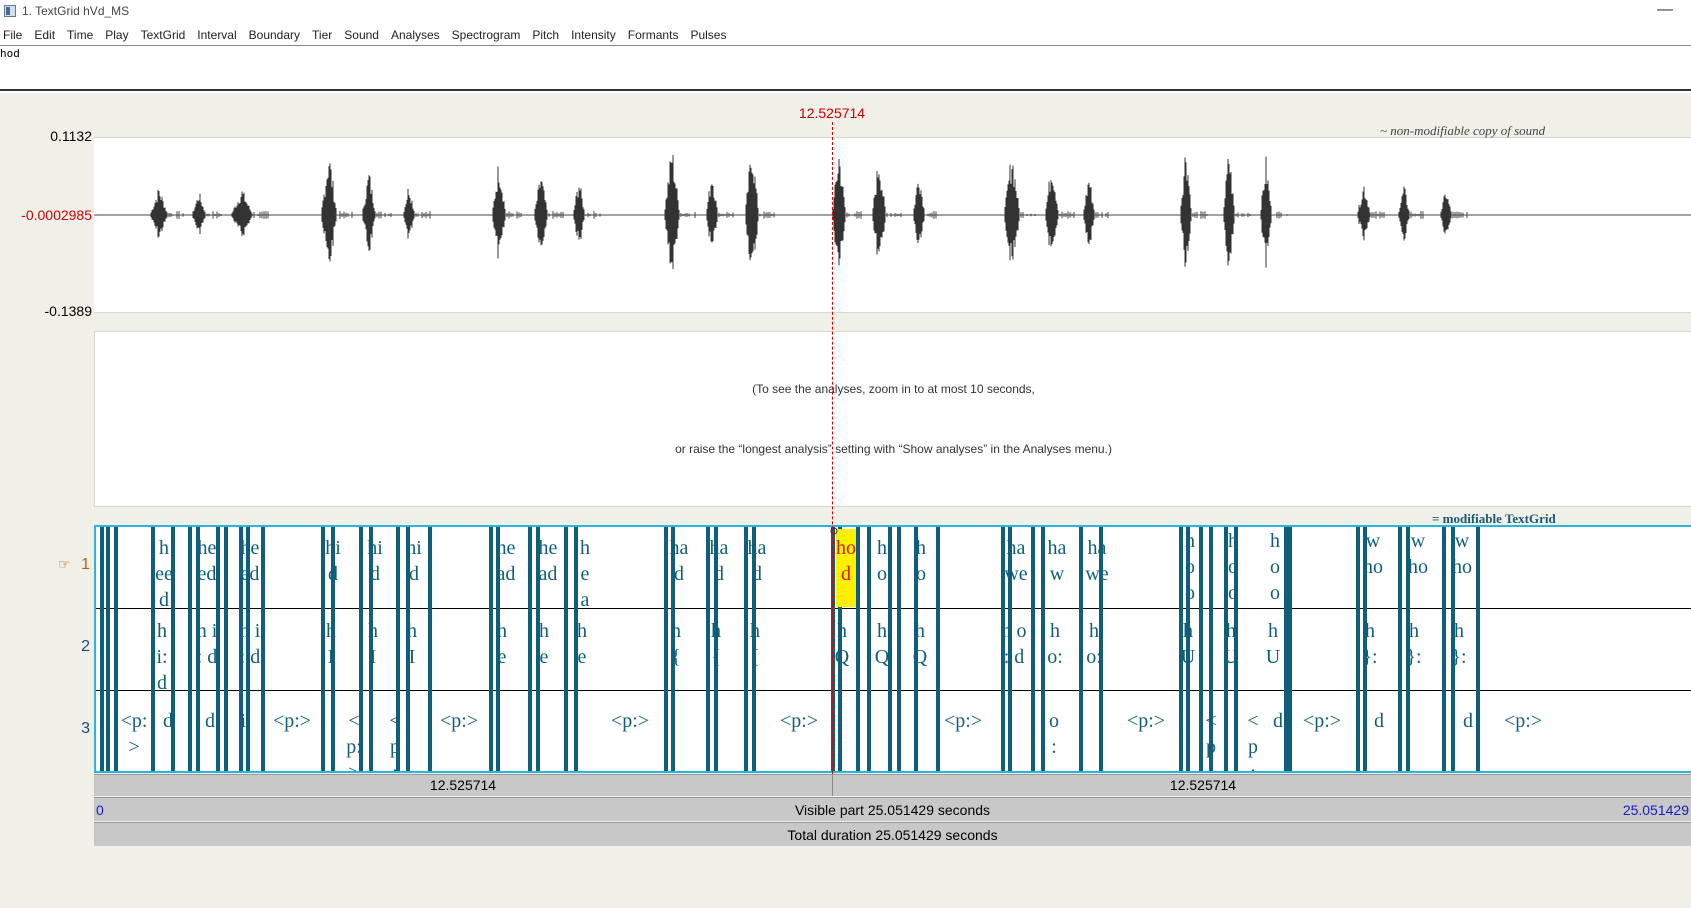 Image resolution: width=1691 pixels, height=908 pixels. Describe the element at coordinates (463, 785) in the screenshot. I see `left-part-time: 12.525714` at that location.